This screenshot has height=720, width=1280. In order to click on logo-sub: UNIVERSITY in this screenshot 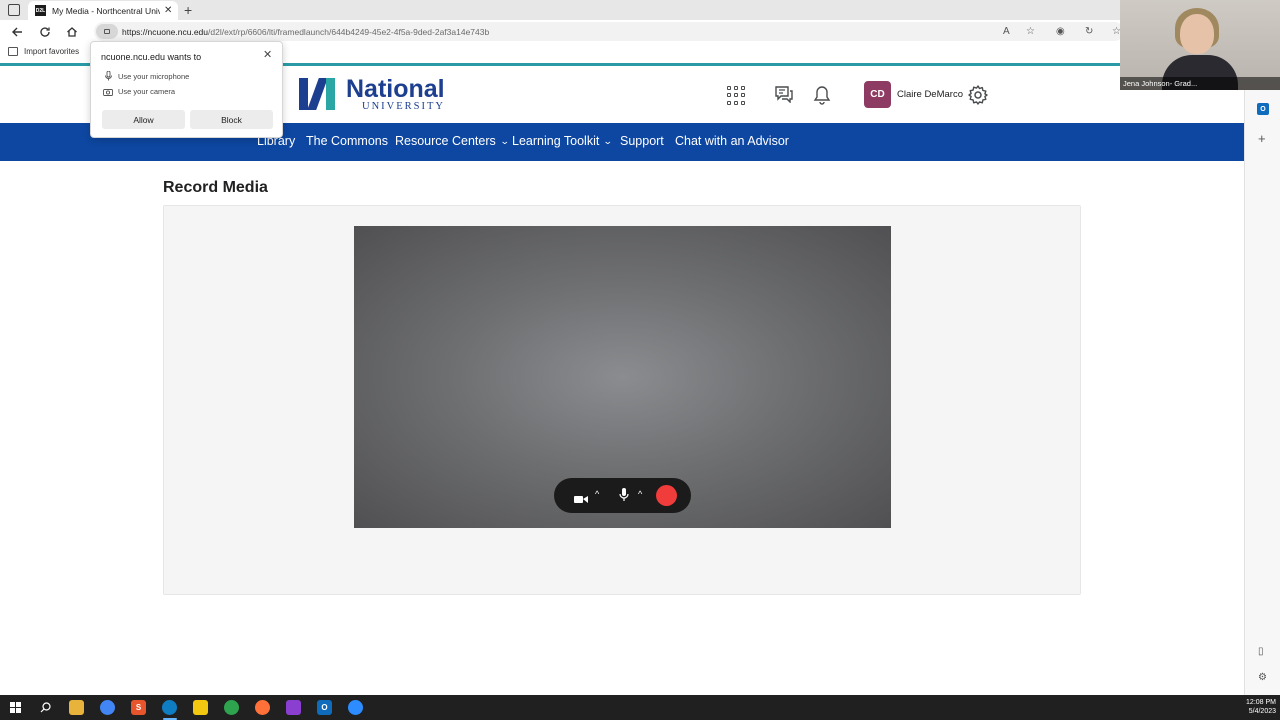, I will do `click(403, 106)`.